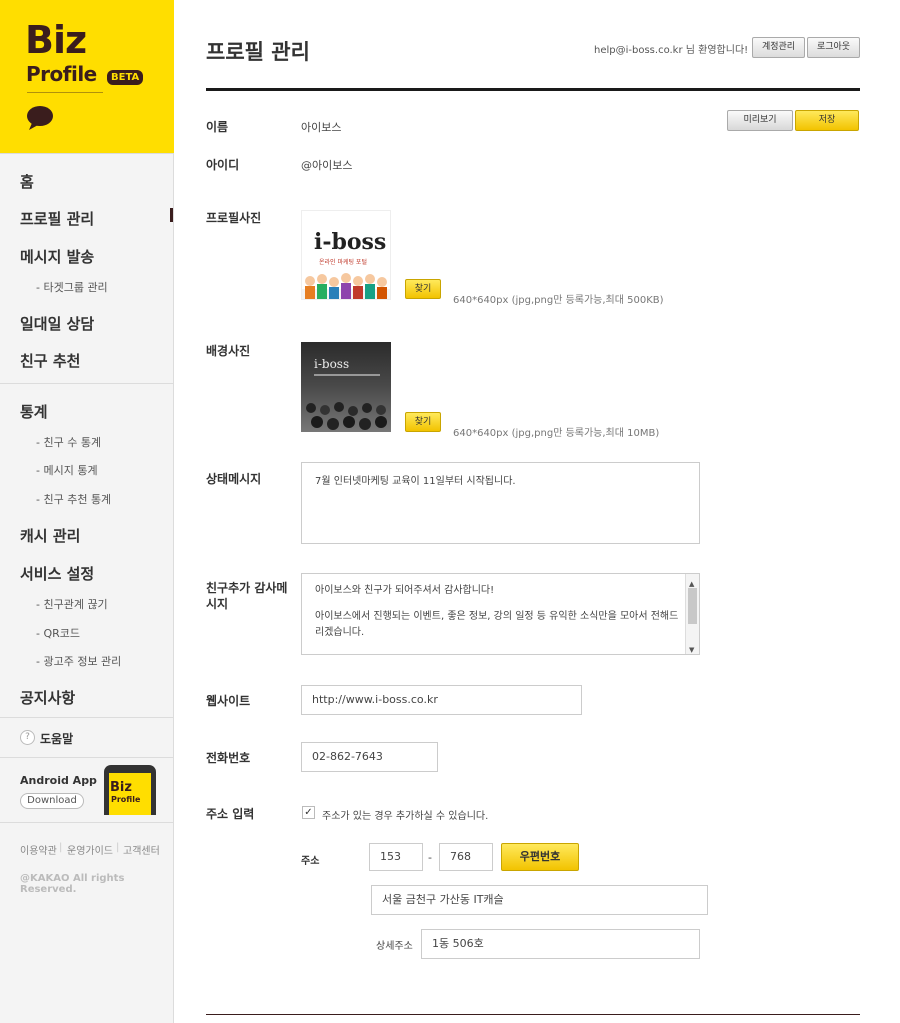 This screenshot has width=900, height=1023. I want to click on welcome-text: help@i-boss.co.kr 님 환영합니다!, so click(671, 50).